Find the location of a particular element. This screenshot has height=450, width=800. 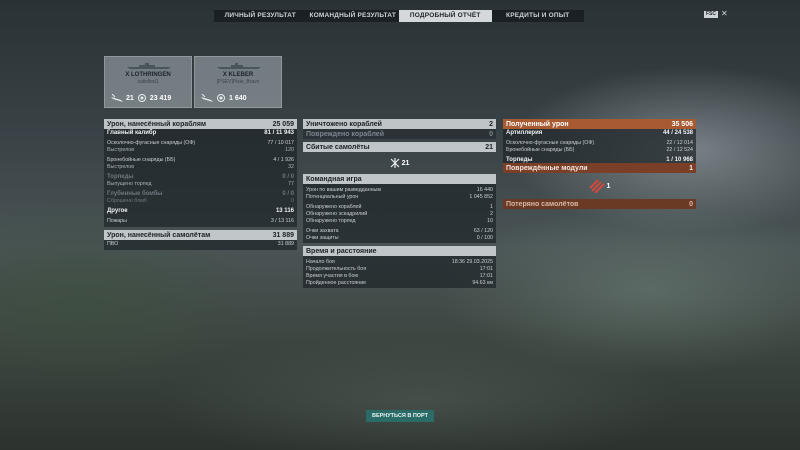

team-row: Потенциальный урон 1 045 852 is located at coordinates (399, 196).